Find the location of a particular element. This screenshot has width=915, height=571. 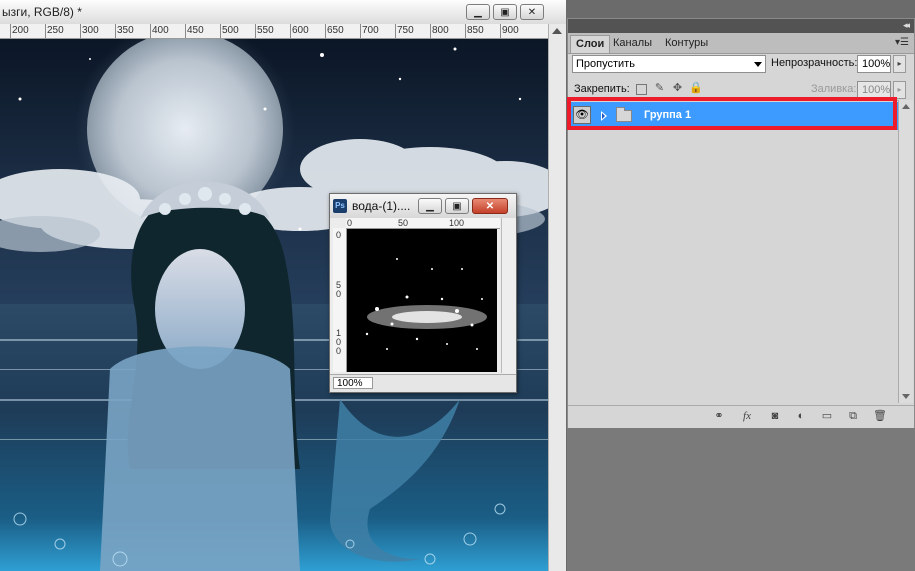

lock-label: Закрепить: is located at coordinates (602, 89).